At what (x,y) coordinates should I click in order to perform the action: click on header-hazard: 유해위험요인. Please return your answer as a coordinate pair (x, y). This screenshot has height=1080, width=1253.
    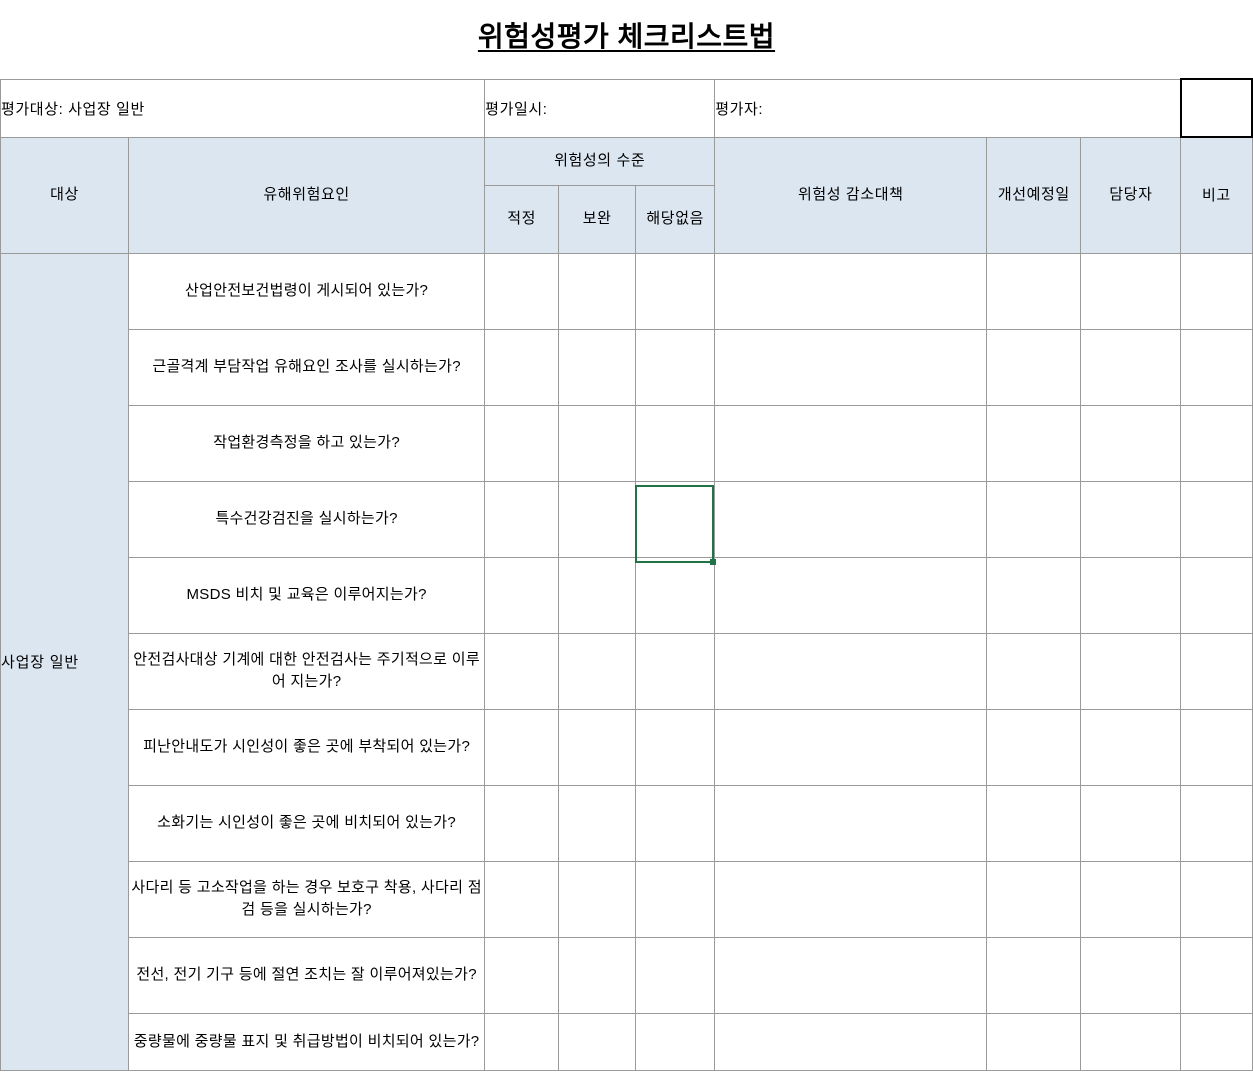
    Looking at the image, I should click on (307, 195).